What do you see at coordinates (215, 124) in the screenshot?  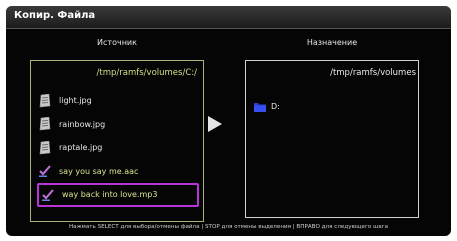 I see `arrow-right-icon` at bounding box center [215, 124].